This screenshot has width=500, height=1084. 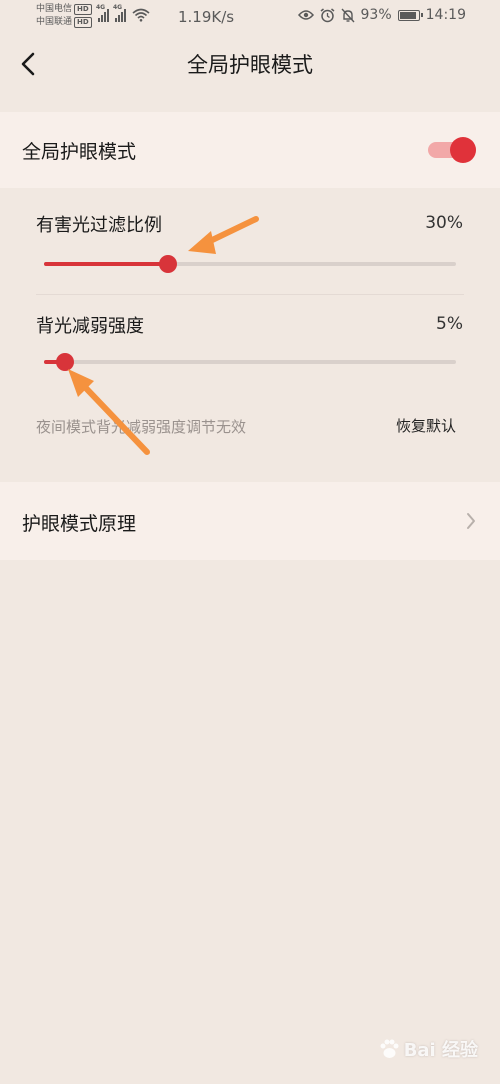 I want to click on carrier-2: 中国联通, so click(x=54, y=22).